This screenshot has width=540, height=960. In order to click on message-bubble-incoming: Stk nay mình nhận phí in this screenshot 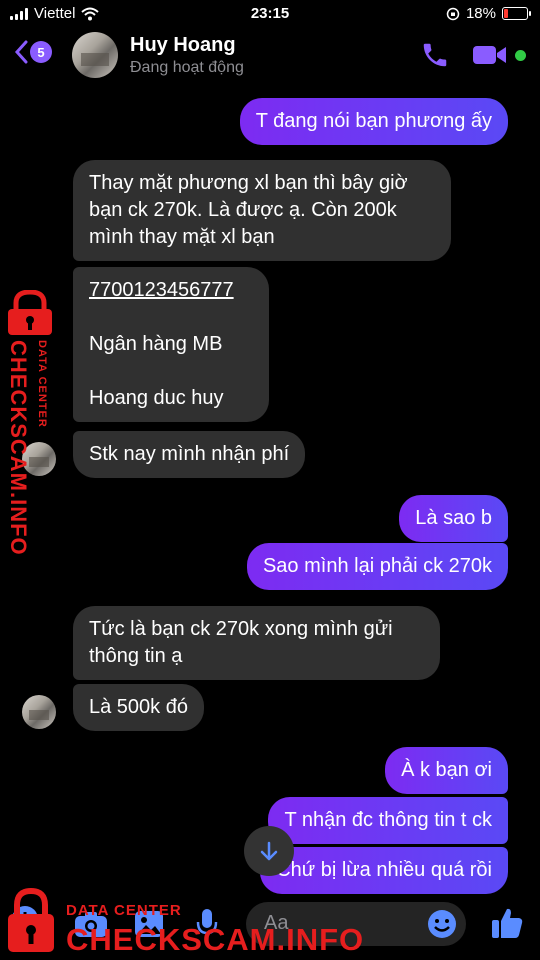, I will do `click(189, 454)`.